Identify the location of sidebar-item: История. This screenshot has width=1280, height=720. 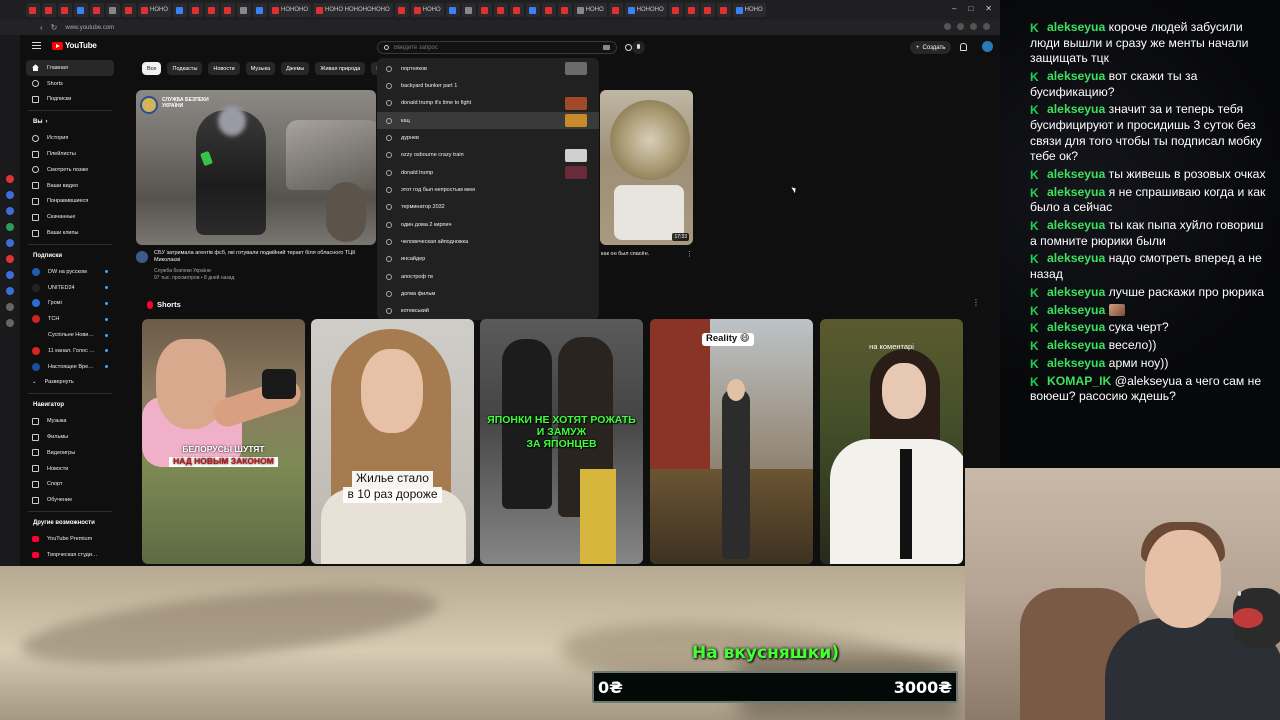
(70, 138).